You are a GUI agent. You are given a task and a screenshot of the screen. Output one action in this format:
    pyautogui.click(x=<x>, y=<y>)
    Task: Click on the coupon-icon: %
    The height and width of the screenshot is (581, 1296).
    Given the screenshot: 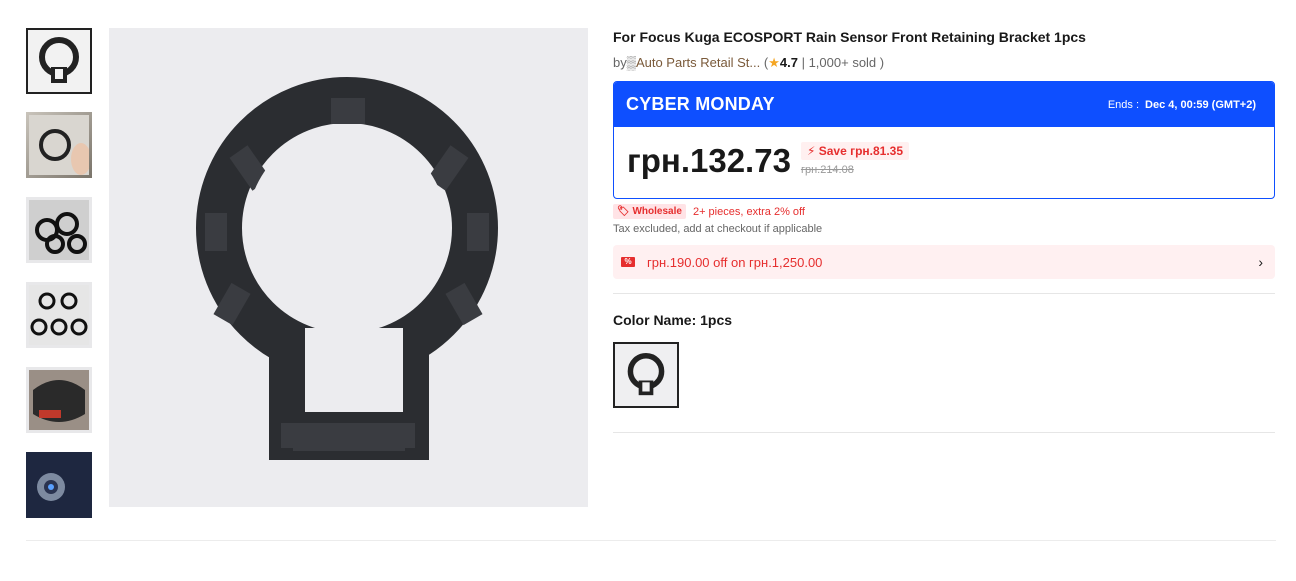 What is the action you would take?
    pyautogui.click(x=628, y=262)
    